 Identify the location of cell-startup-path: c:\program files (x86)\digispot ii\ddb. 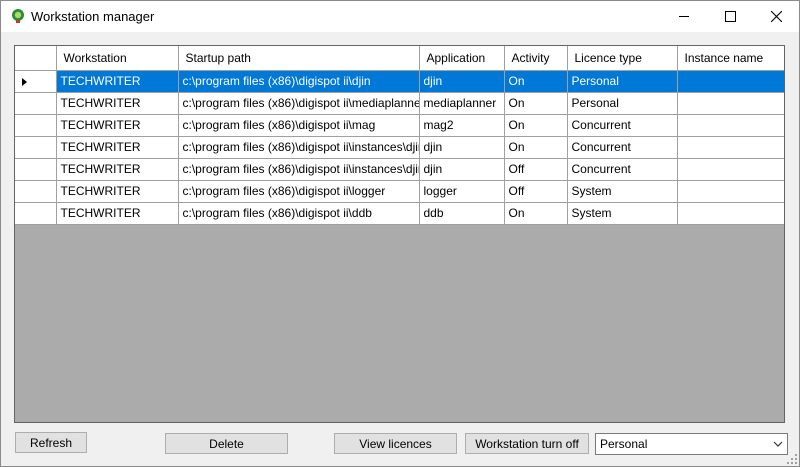
(299, 213).